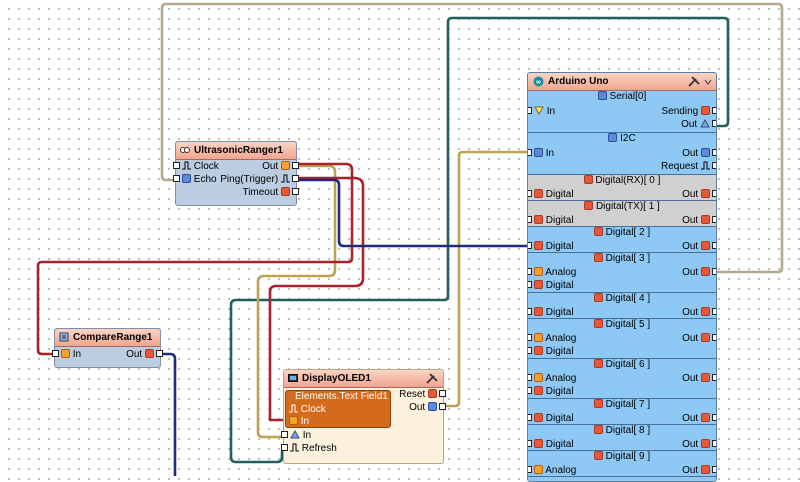  What do you see at coordinates (714, 152) in the screenshot?
I see `i2c-out-connector` at bounding box center [714, 152].